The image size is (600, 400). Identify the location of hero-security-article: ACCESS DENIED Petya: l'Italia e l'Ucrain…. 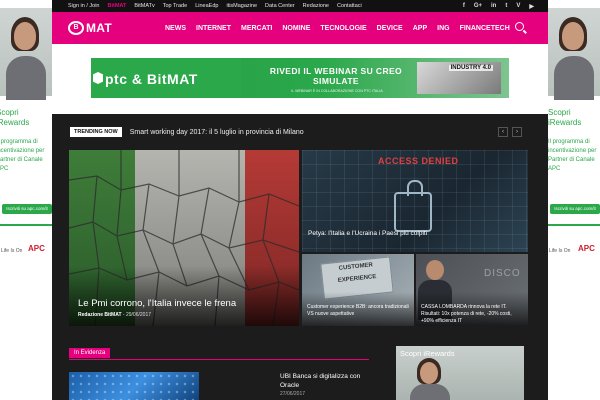
(415, 201).